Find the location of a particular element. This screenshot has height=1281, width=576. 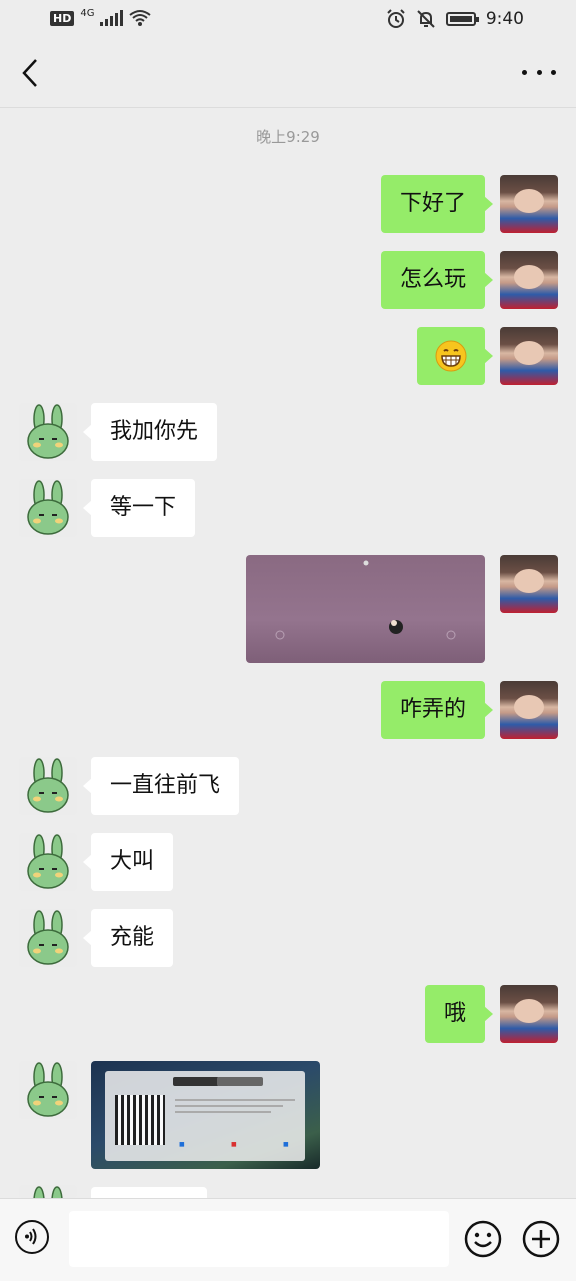

status-left: HD 4G is located at coordinates (101, 17).